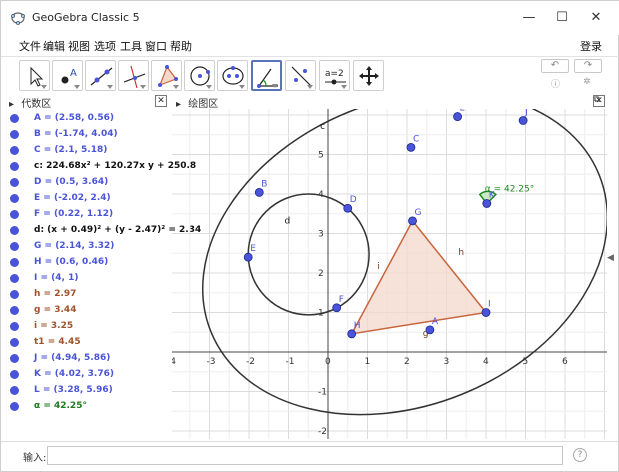 This screenshot has height=472, width=619. I want to click on collapse-arrow-icon: ▸, so click(11, 104).